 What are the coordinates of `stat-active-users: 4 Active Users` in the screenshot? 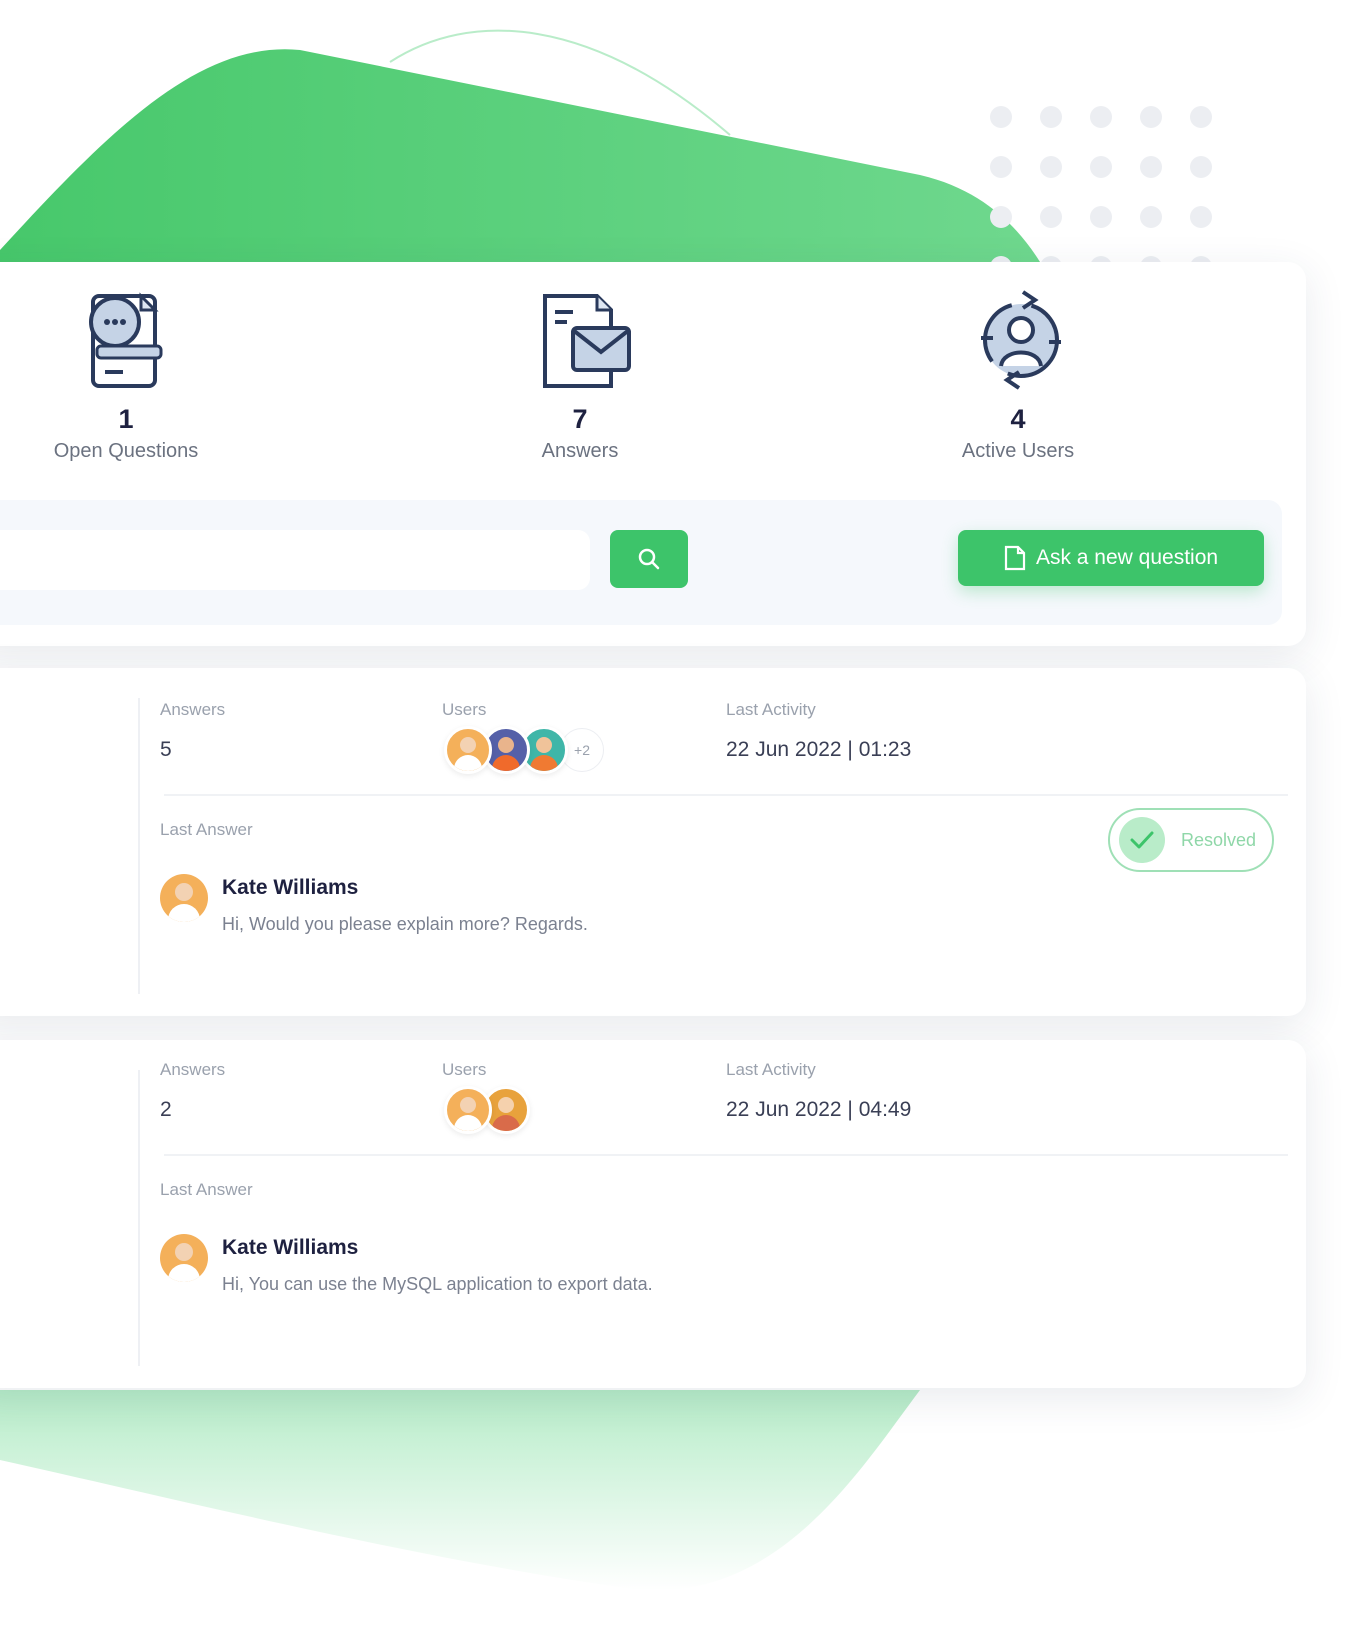 It's located at (1018, 373).